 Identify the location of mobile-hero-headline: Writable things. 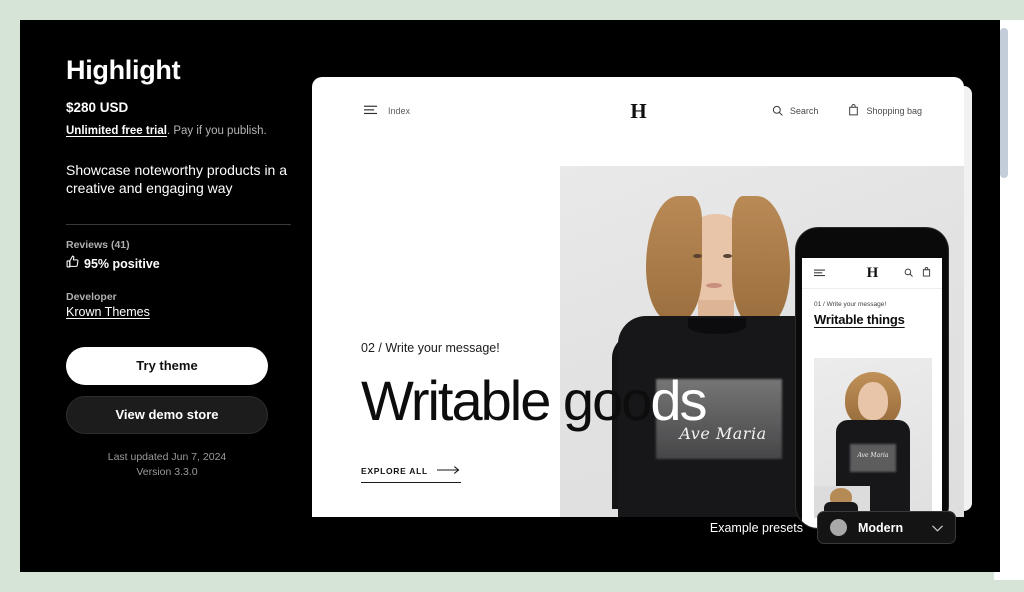
(859, 319).